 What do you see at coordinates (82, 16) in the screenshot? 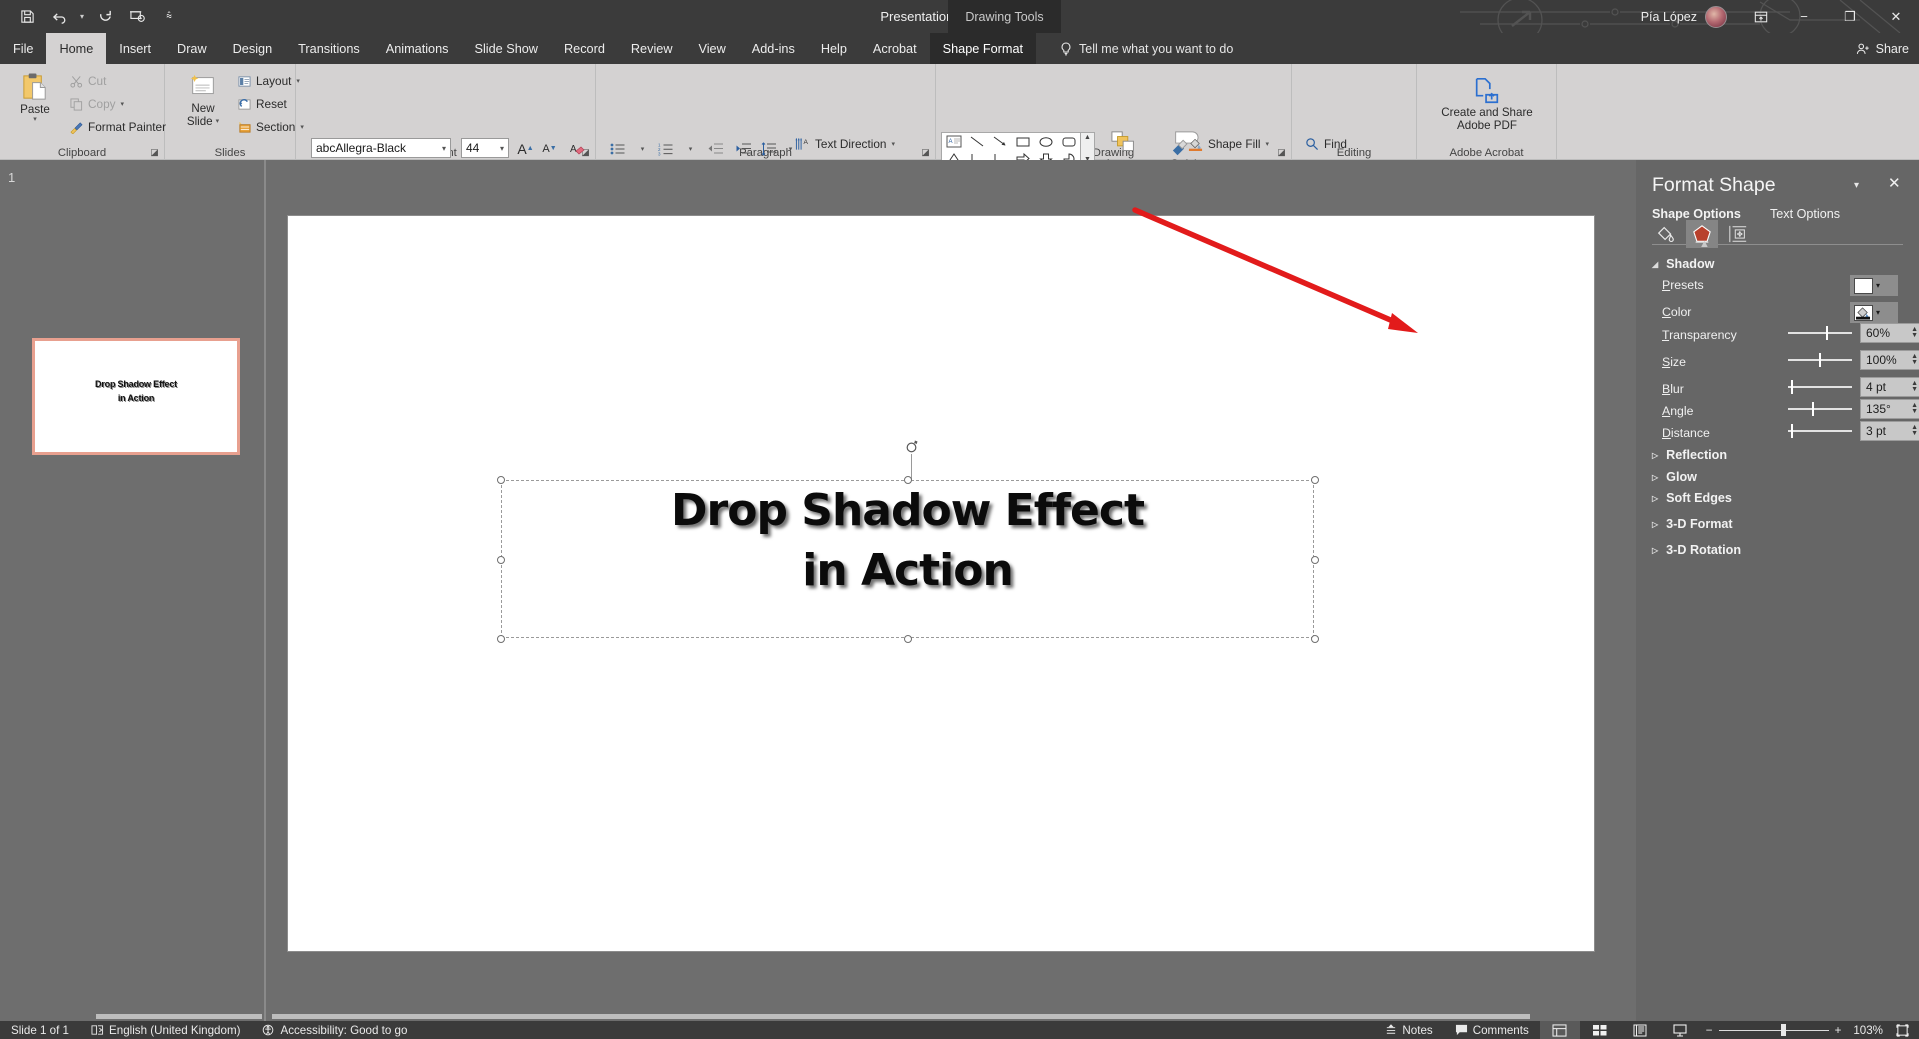
I see `undo-dropdown-icon: ▾` at bounding box center [82, 16].